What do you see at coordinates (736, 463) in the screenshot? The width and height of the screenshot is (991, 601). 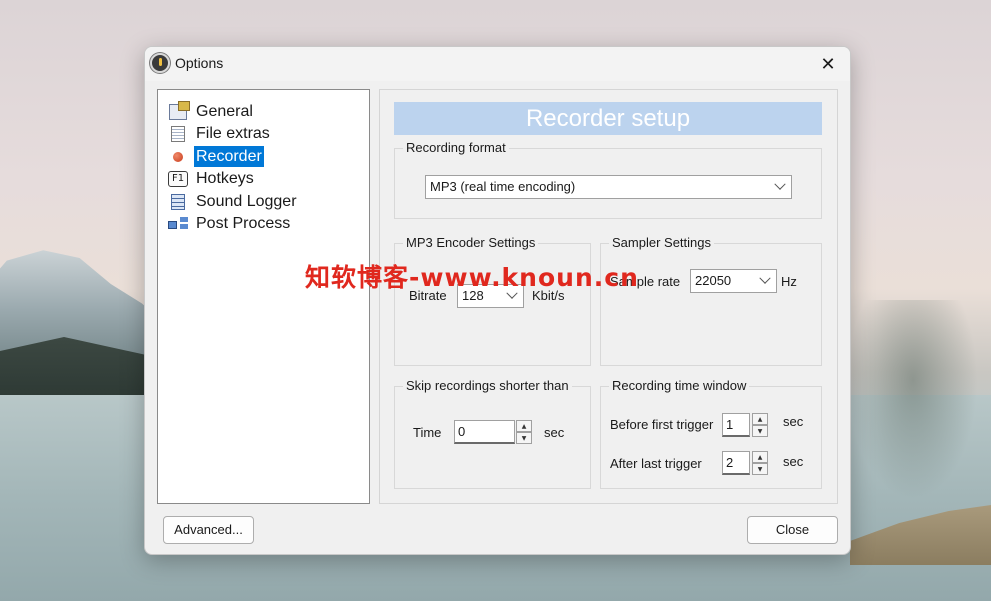 I see `after-last-trigger-input: 2` at bounding box center [736, 463].